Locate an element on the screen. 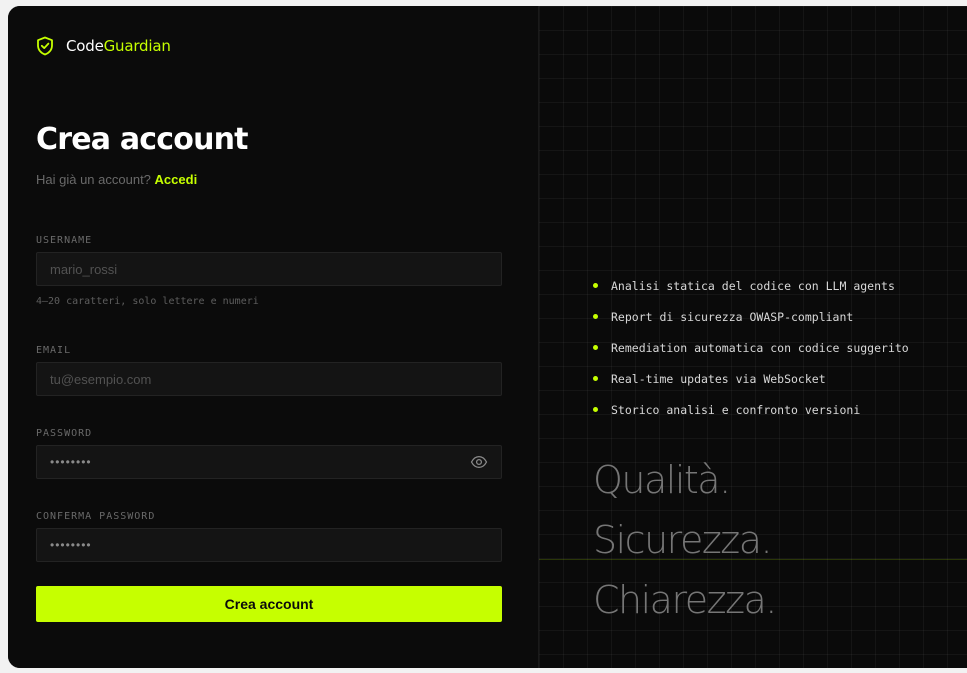 The image size is (967, 673). brand-logo: CodeGuardian is located at coordinates (103, 46).